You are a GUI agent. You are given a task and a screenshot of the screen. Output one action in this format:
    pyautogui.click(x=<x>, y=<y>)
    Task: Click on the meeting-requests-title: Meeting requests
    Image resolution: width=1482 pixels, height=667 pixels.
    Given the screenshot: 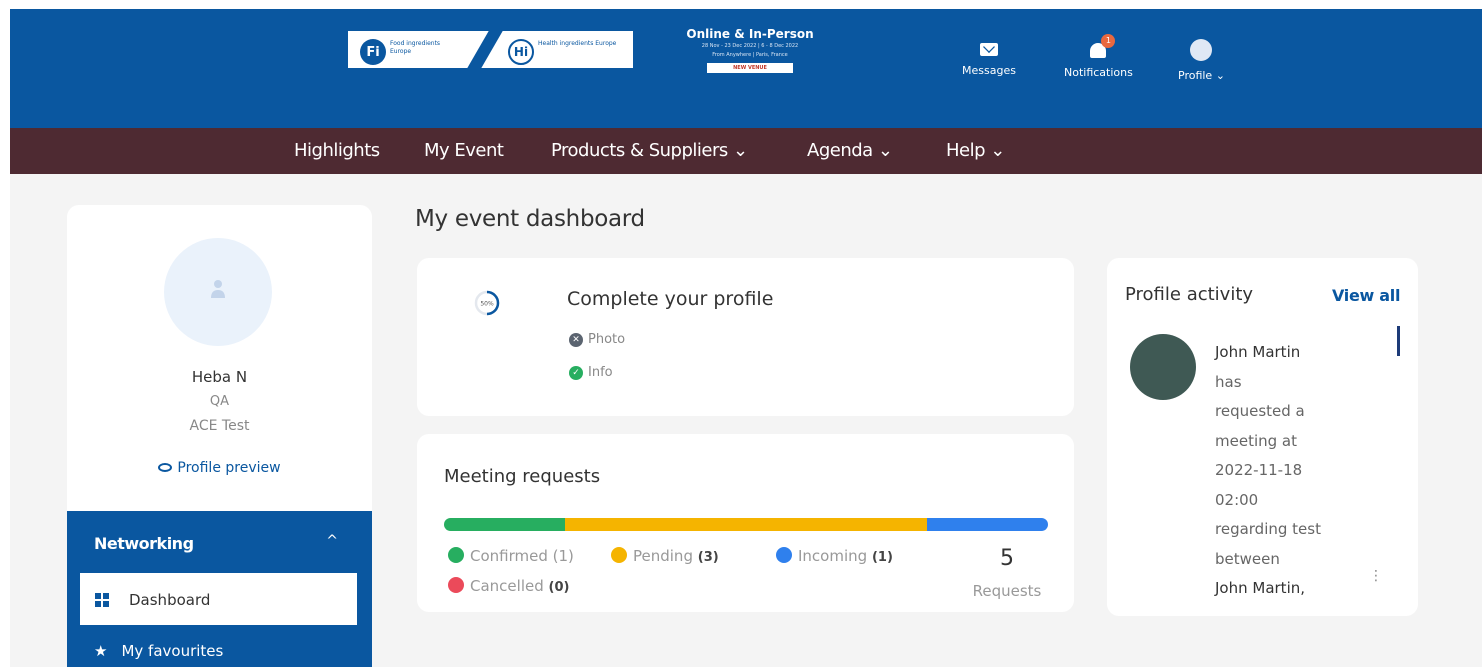 What is the action you would take?
    pyautogui.click(x=522, y=476)
    